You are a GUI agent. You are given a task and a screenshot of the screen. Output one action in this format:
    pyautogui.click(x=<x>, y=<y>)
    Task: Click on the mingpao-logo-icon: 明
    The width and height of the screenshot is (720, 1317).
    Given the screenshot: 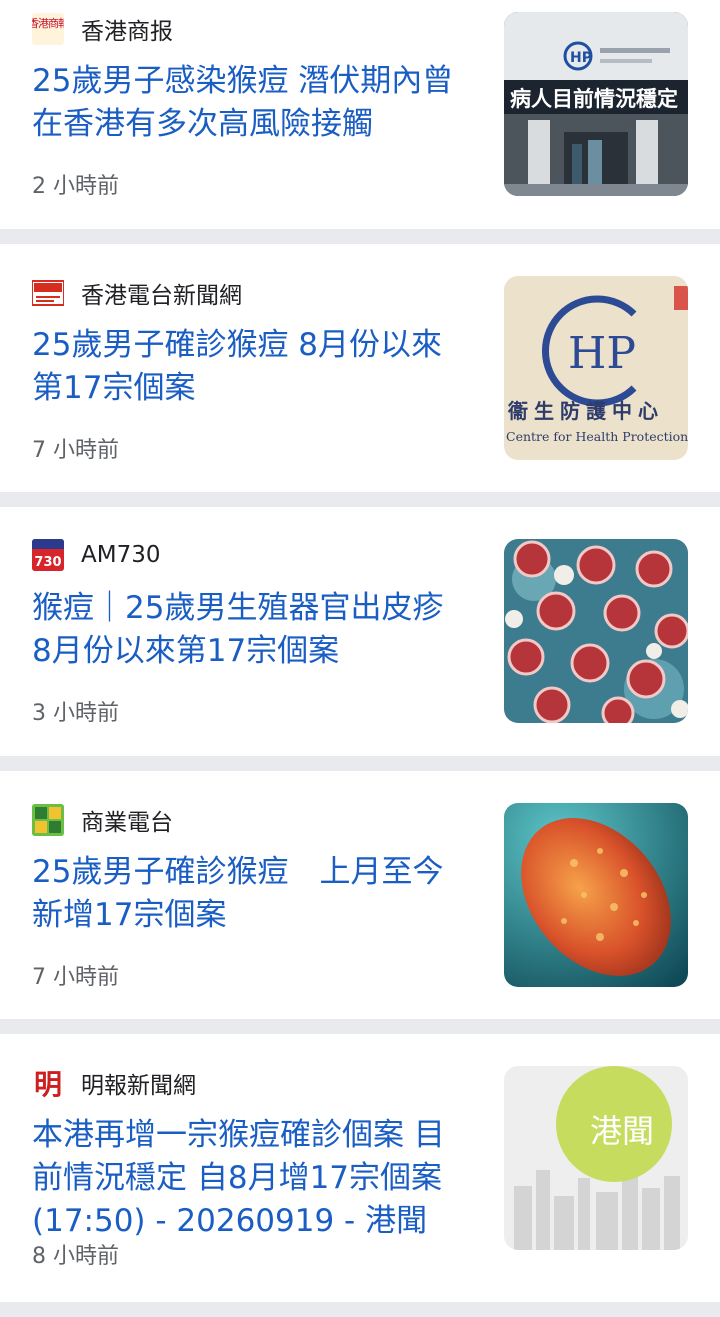 What is the action you would take?
    pyautogui.click(x=48, y=1083)
    